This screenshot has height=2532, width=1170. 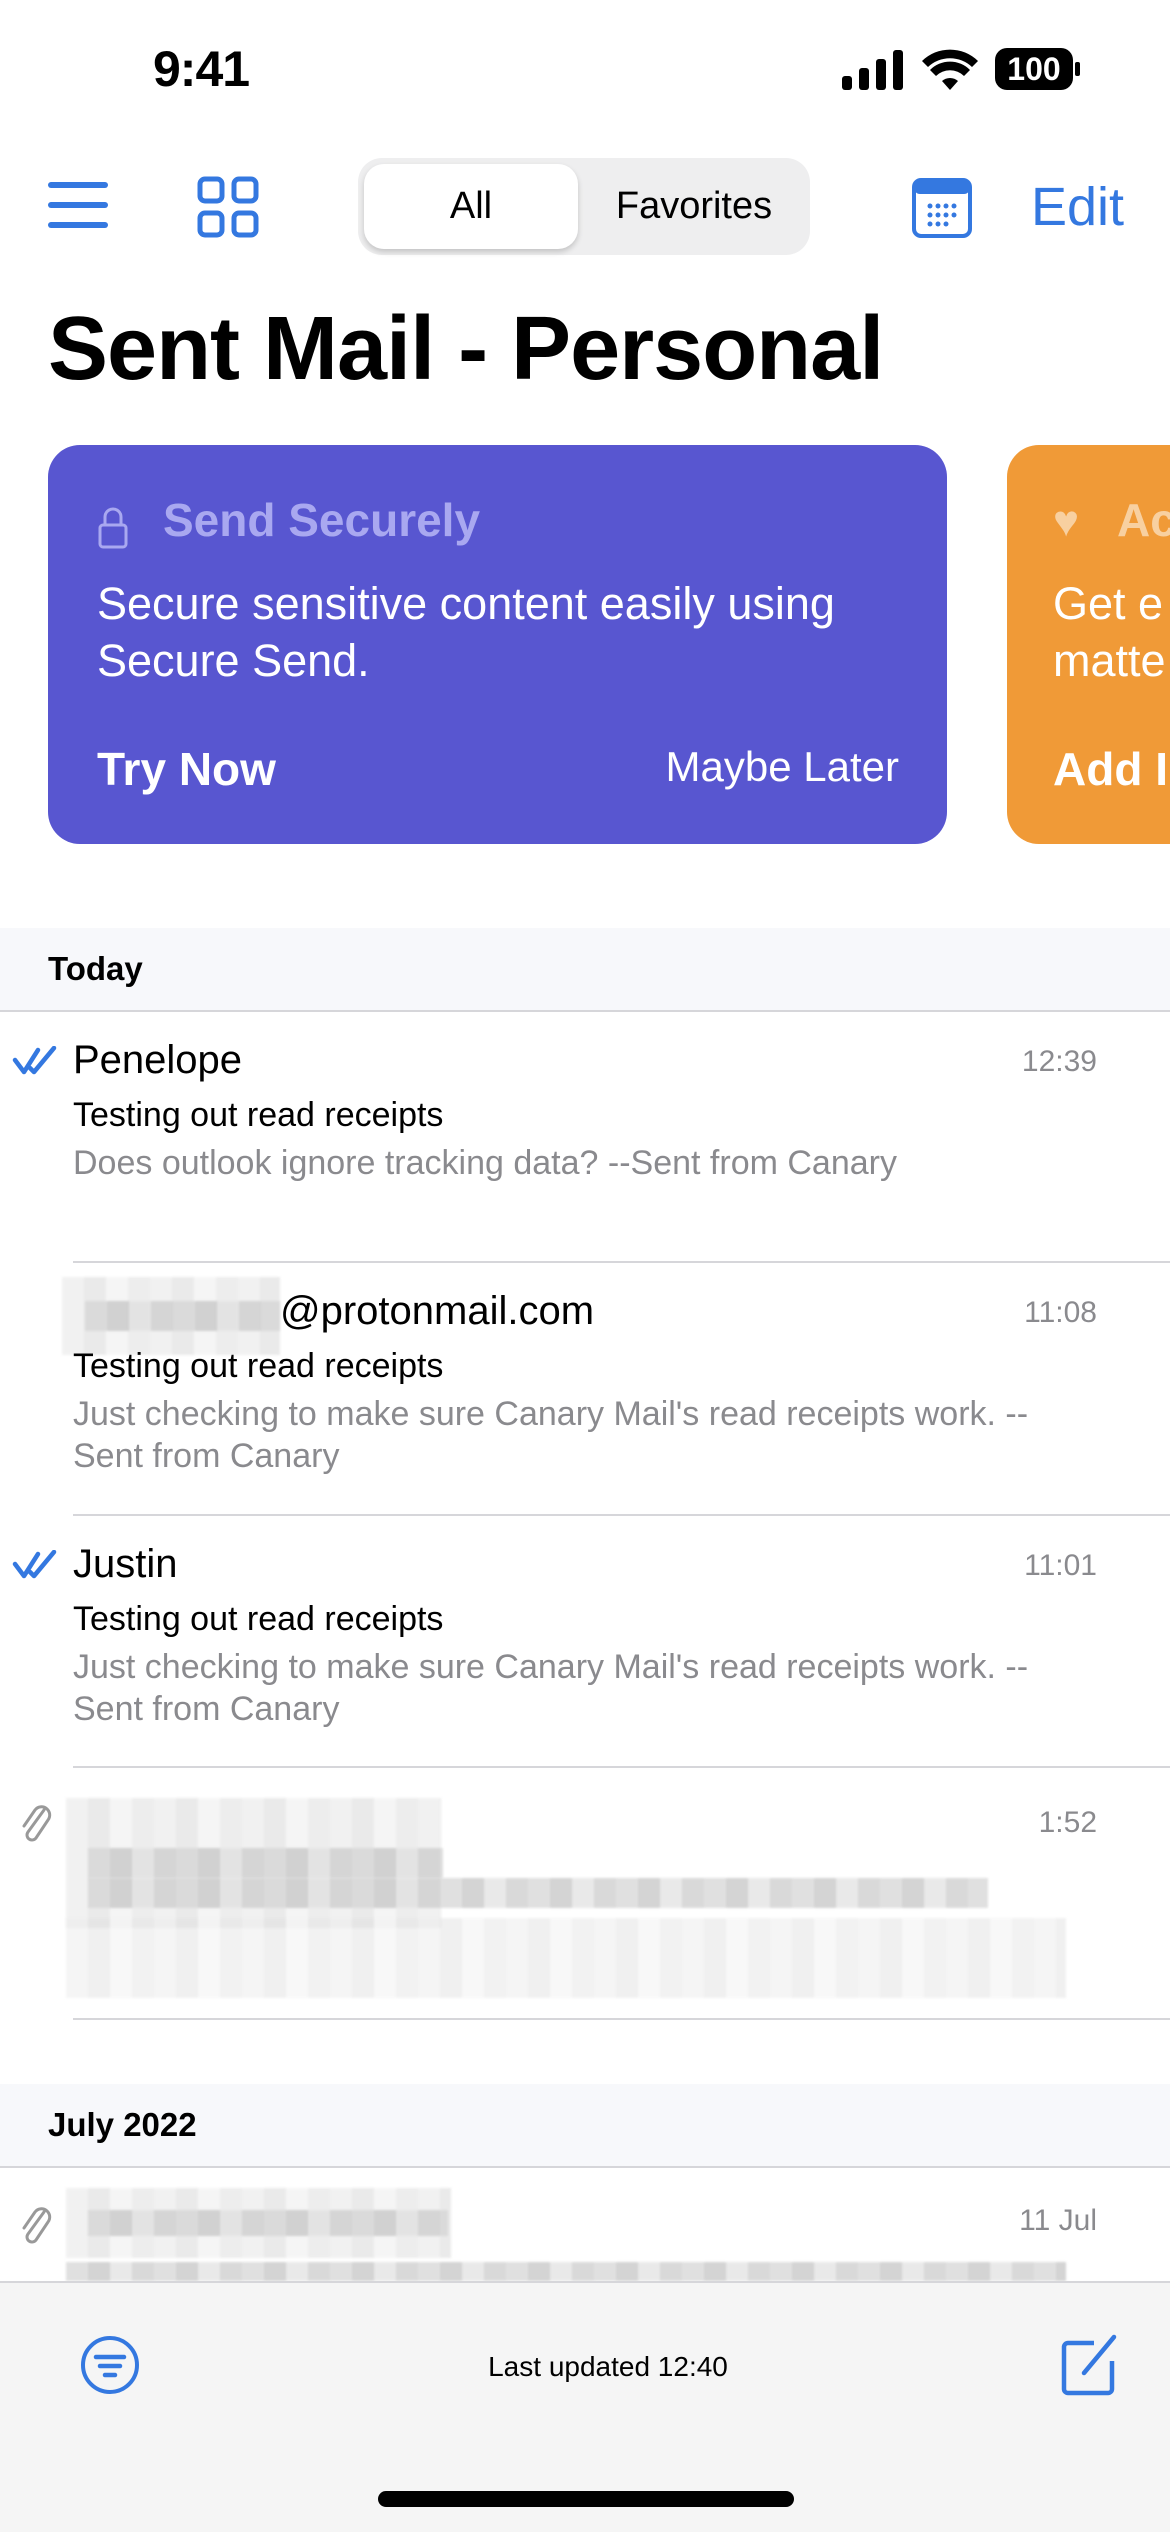 What do you see at coordinates (233, 660) in the screenshot?
I see `card-body-line: Secure Send.` at bounding box center [233, 660].